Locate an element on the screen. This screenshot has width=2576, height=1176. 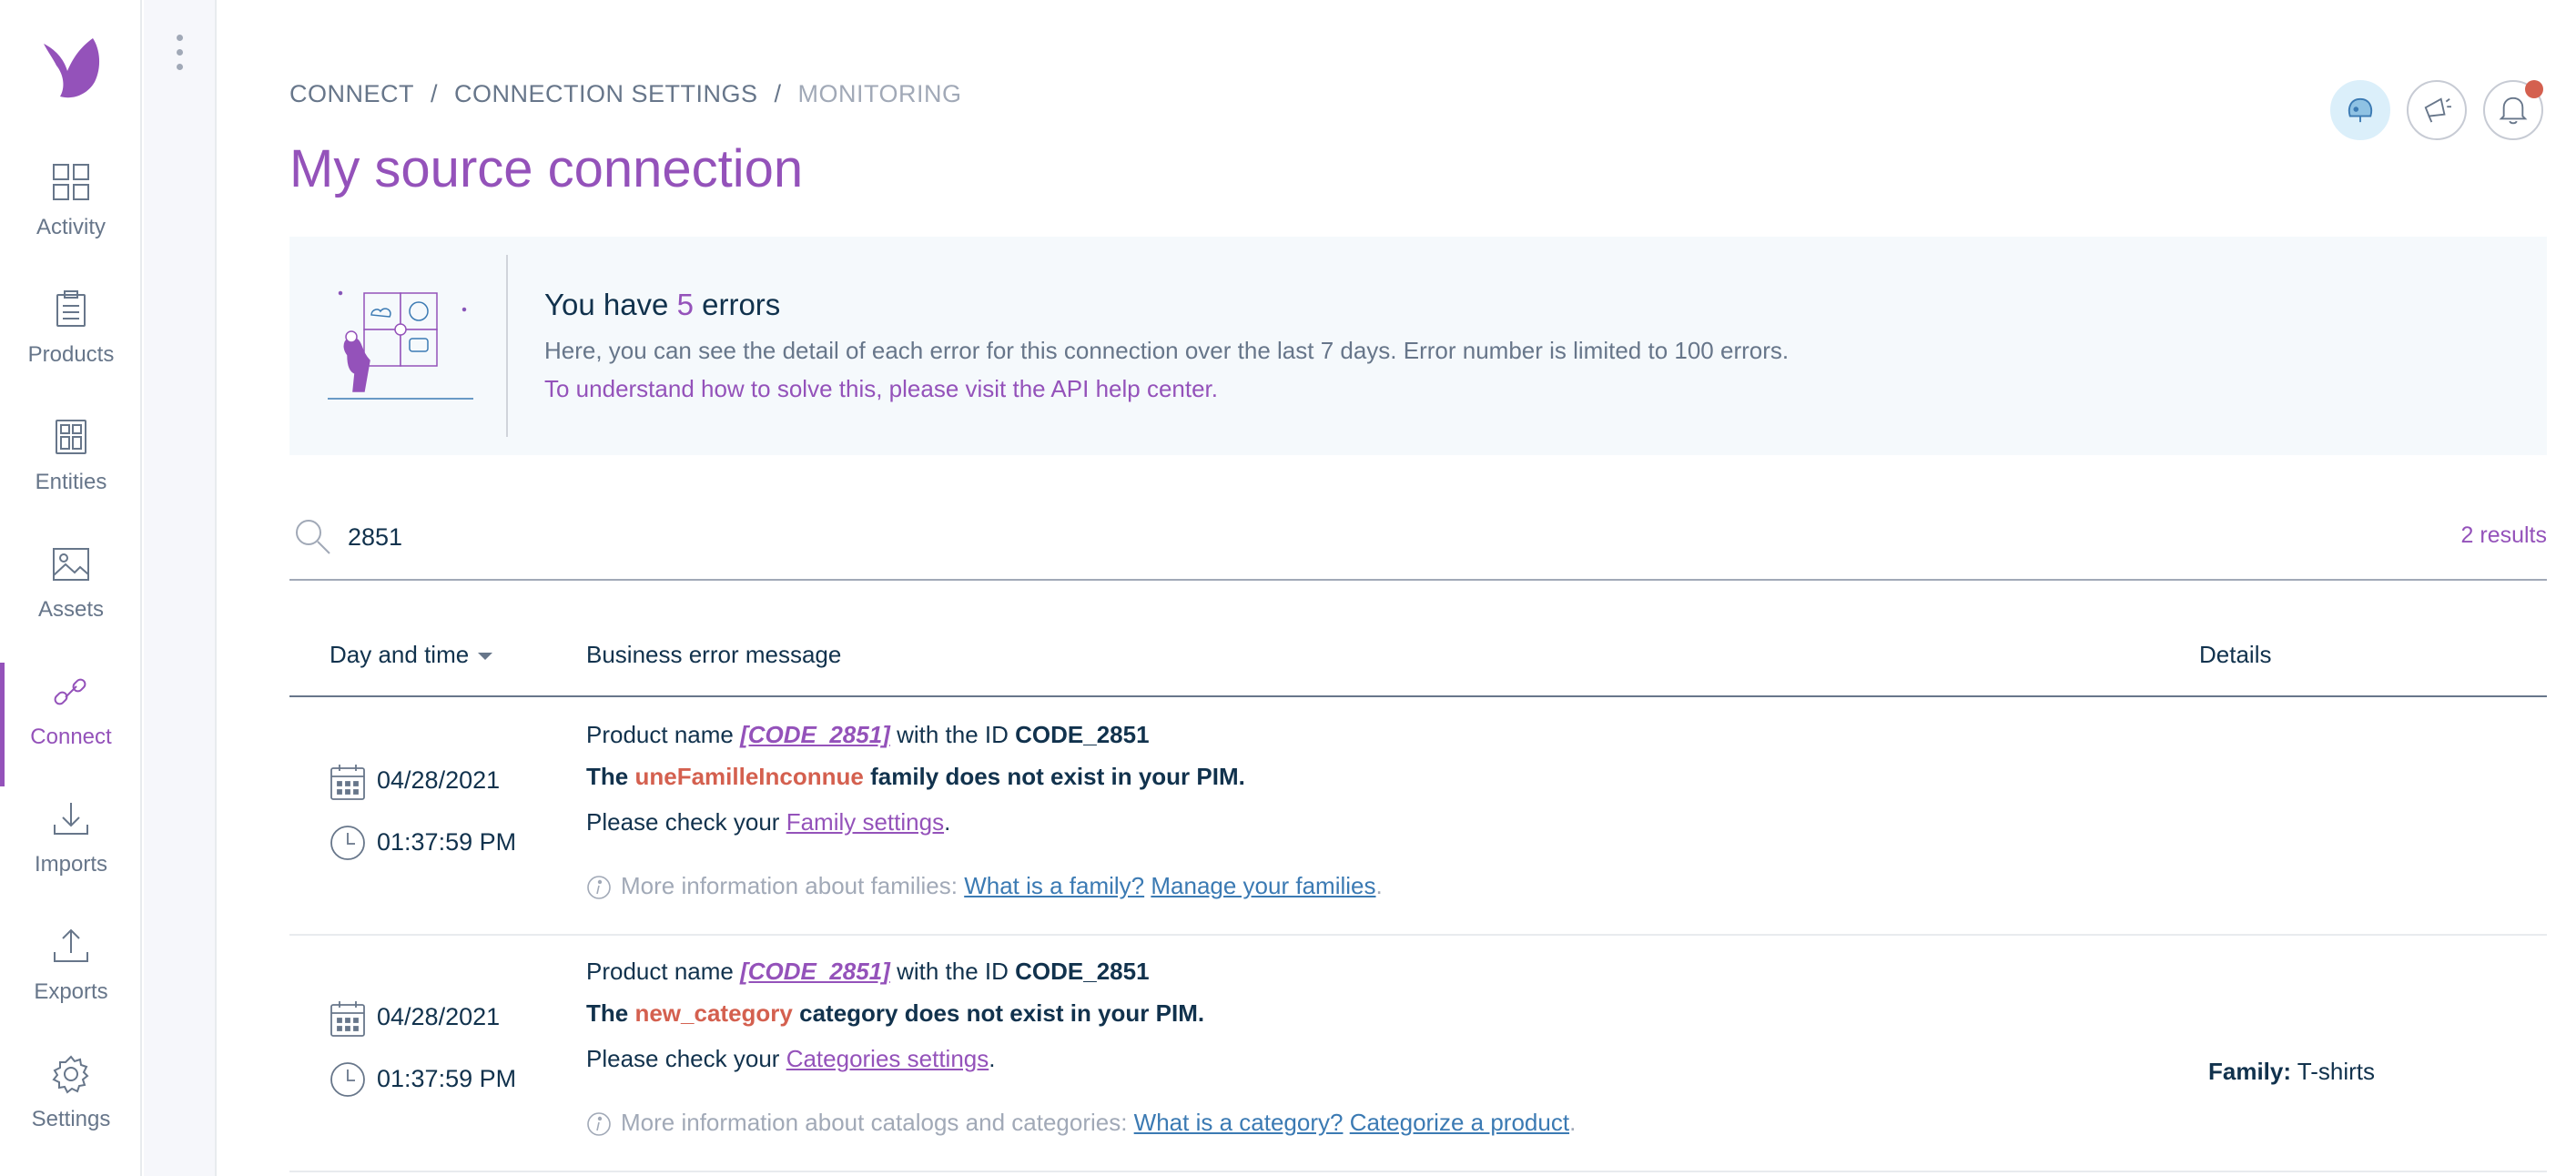
header-actions is located at coordinates (2439, 110).